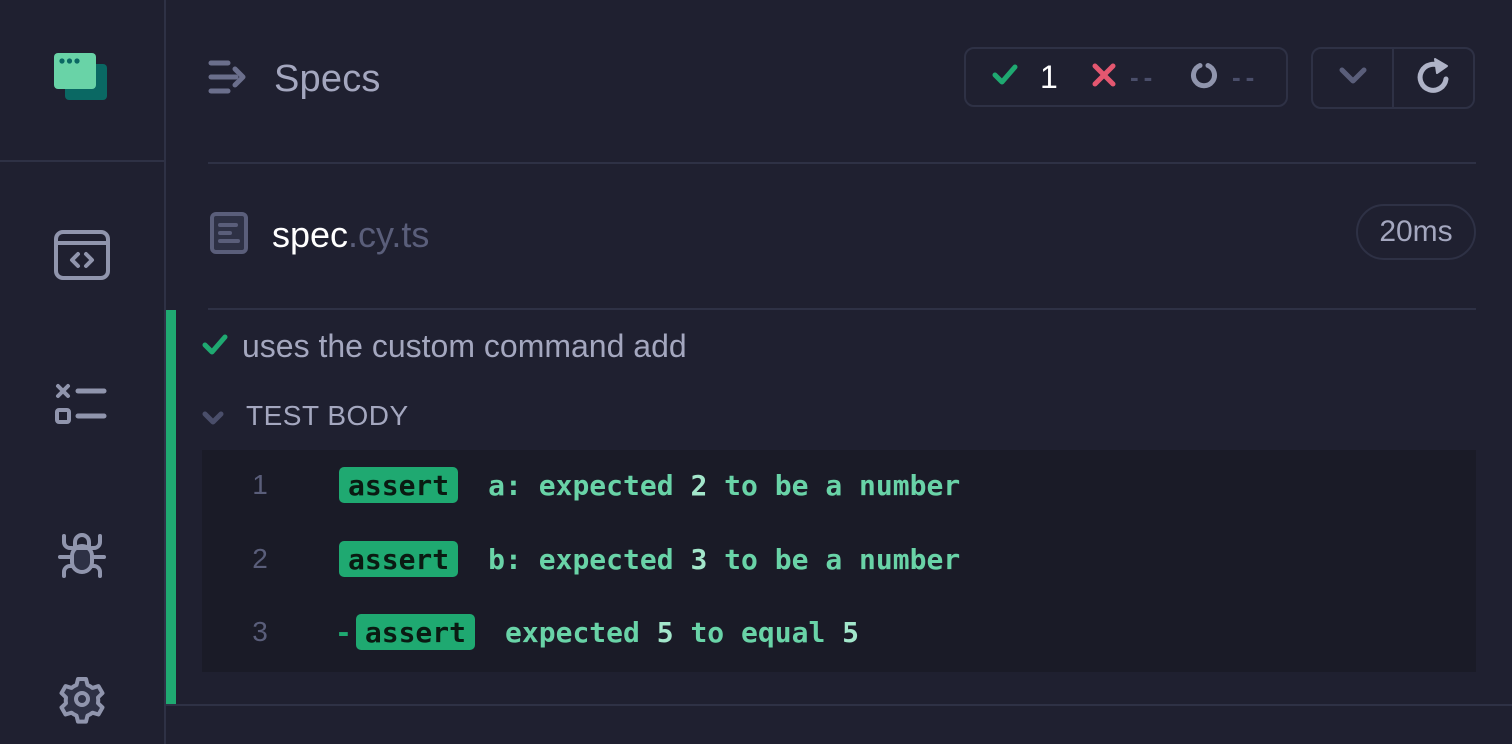  I want to click on command-message: b: expected 3 to be a number, so click(724, 559).